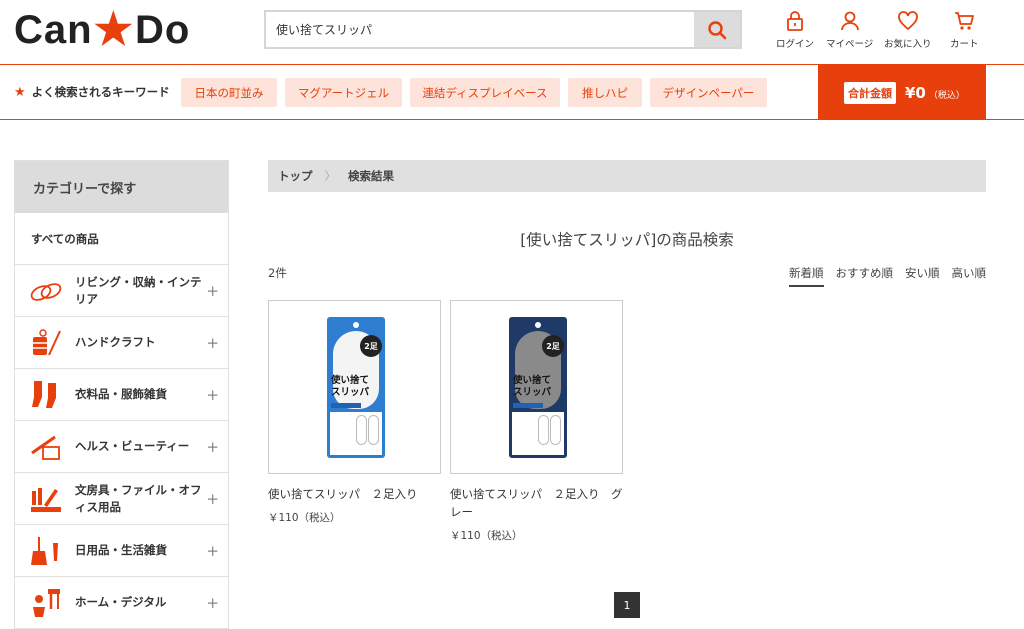 The image size is (1024, 629). I want to click on sort-options: 新着順 おすすめ順 安い順 高い順, so click(881, 276).